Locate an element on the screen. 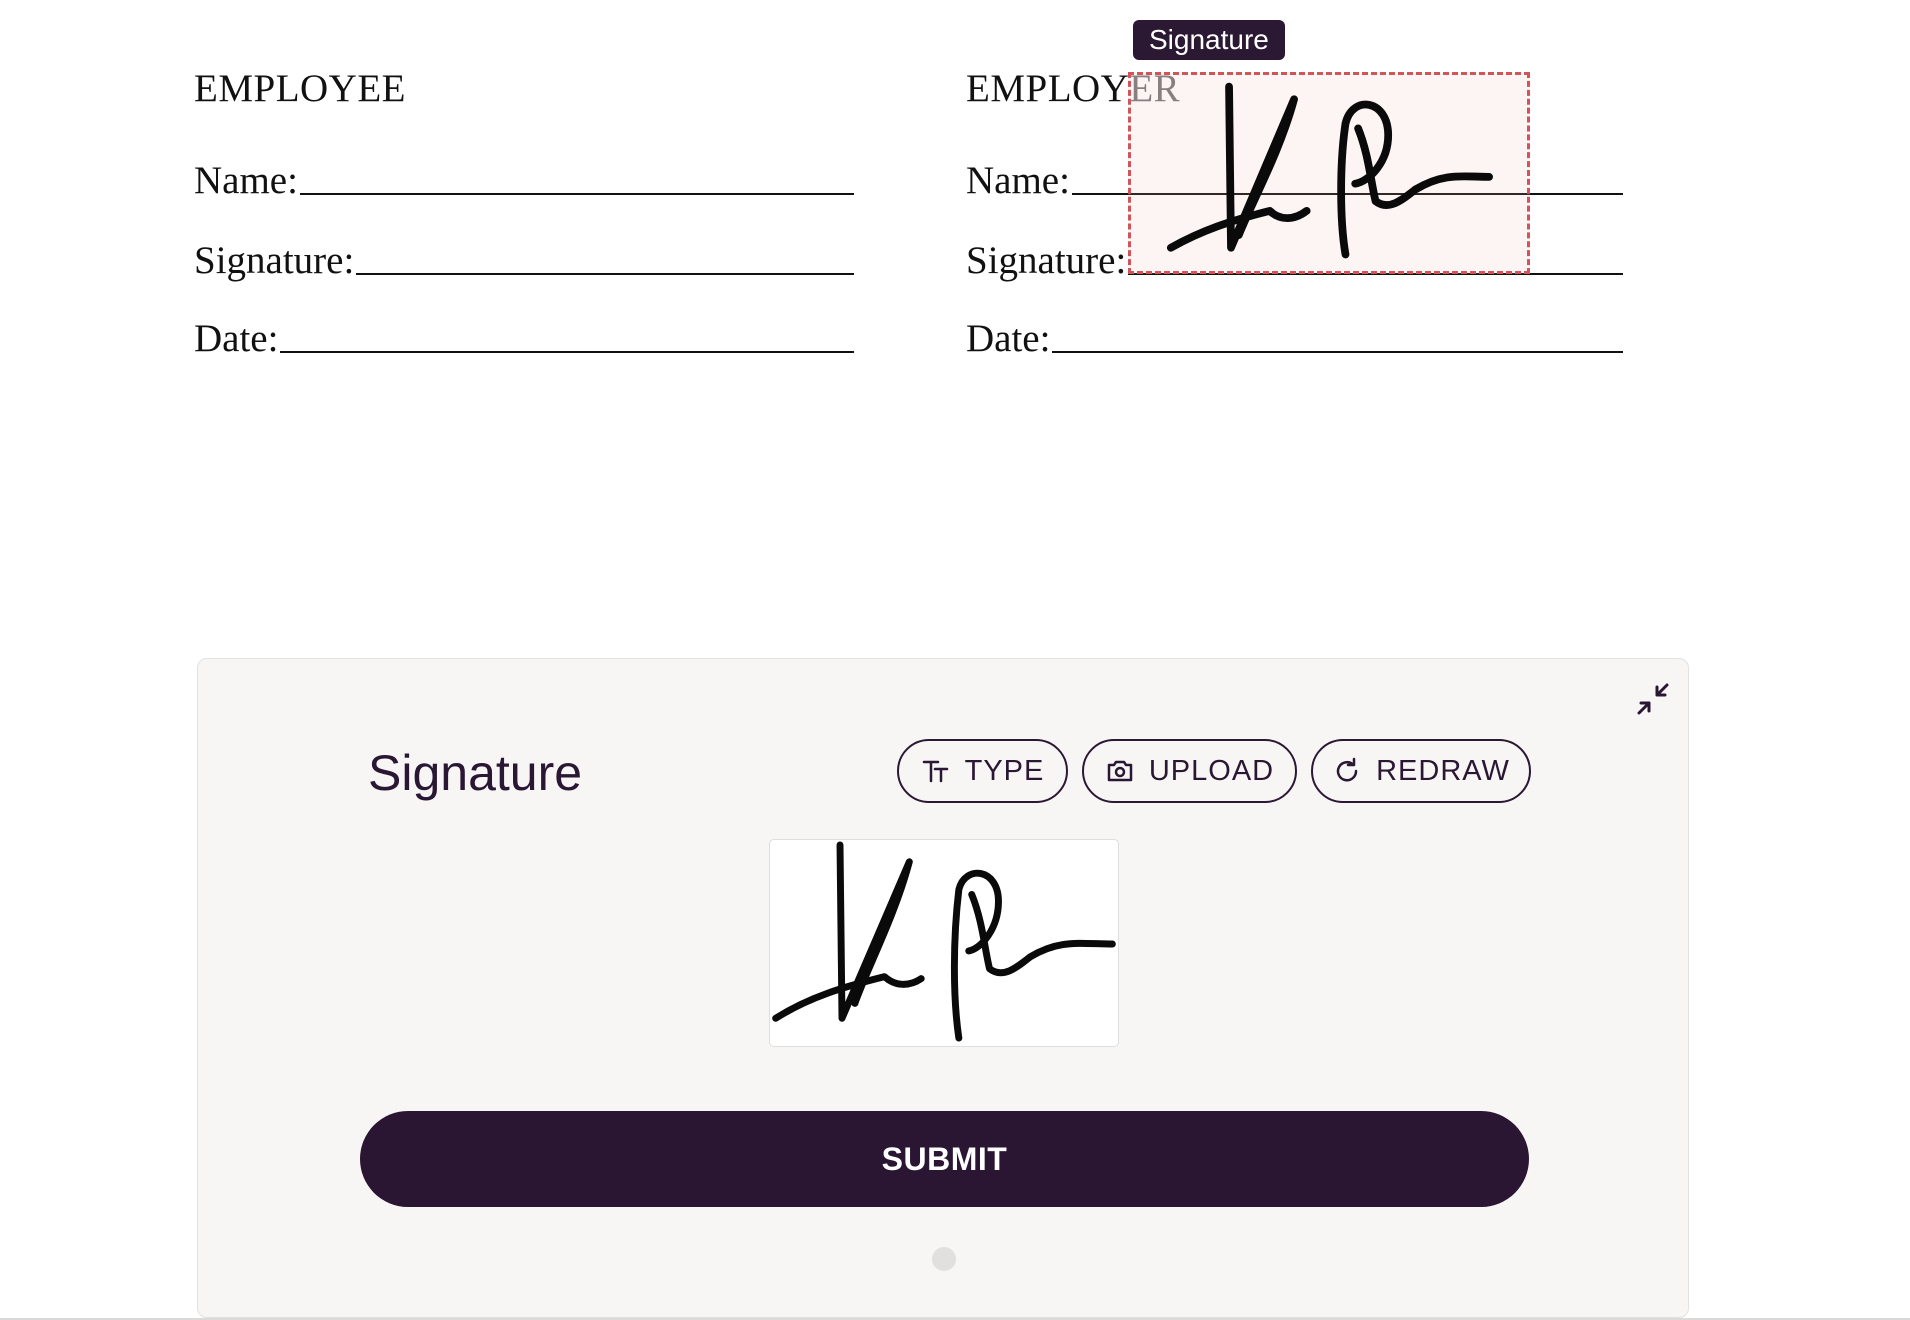 The image size is (1910, 1320). employee-name-label: Name: is located at coordinates (246, 180).